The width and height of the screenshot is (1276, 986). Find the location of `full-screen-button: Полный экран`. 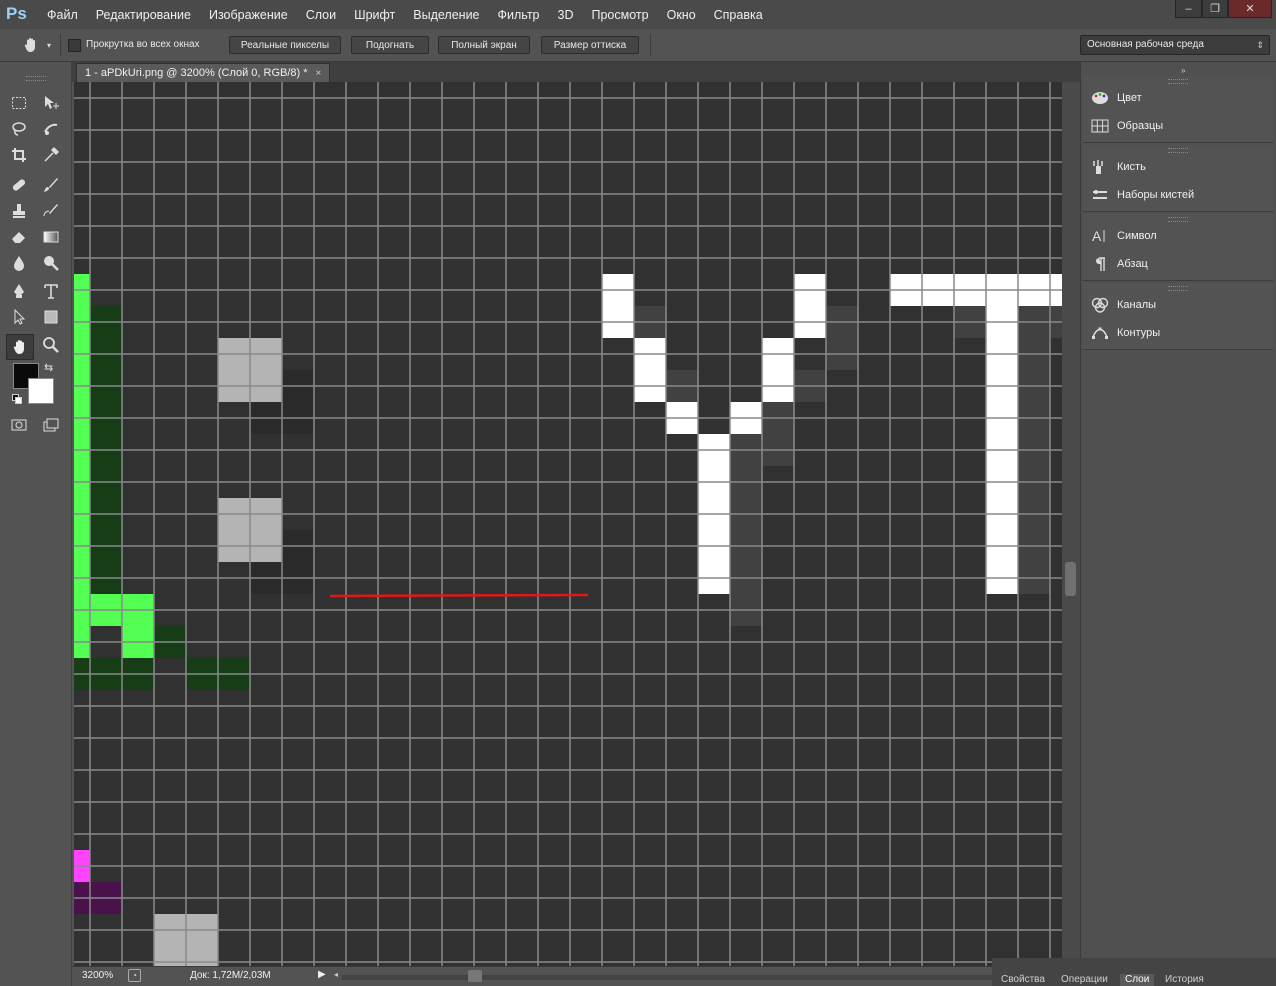

full-screen-button: Полный экран is located at coordinates (484, 45).